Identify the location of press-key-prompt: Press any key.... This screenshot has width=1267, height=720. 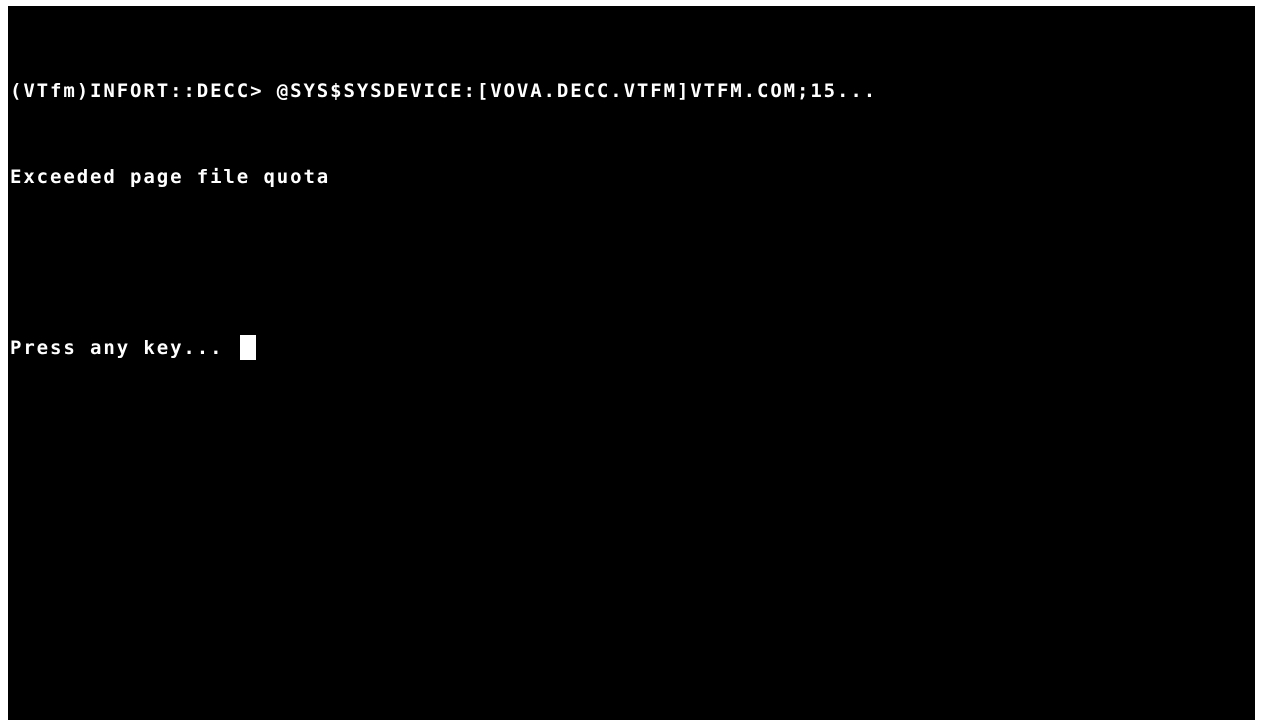
(123, 347).